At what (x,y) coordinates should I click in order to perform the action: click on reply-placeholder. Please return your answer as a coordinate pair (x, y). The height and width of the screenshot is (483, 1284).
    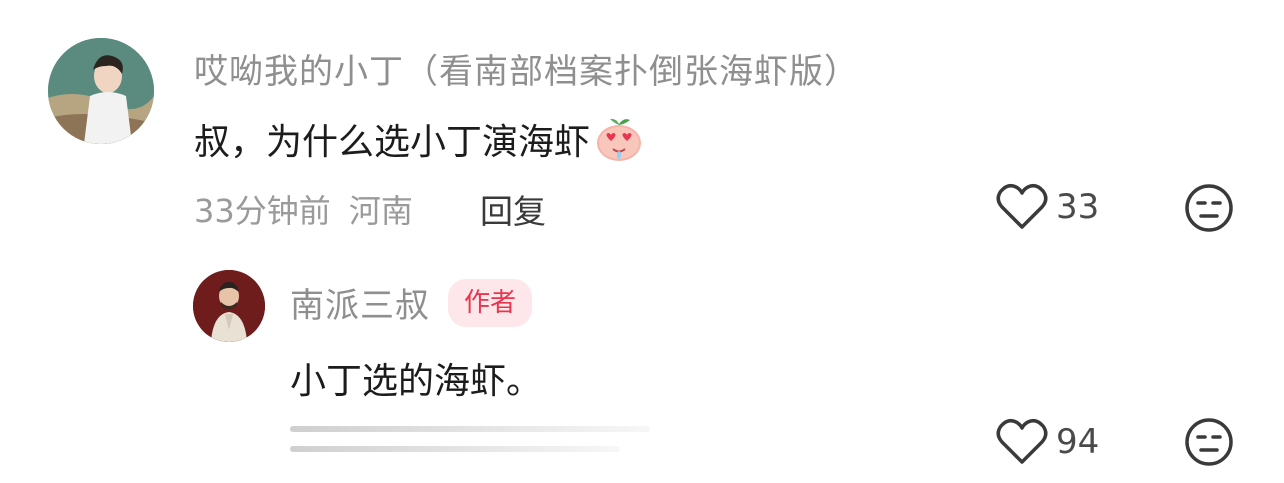
    Looking at the image, I should click on (475, 439).